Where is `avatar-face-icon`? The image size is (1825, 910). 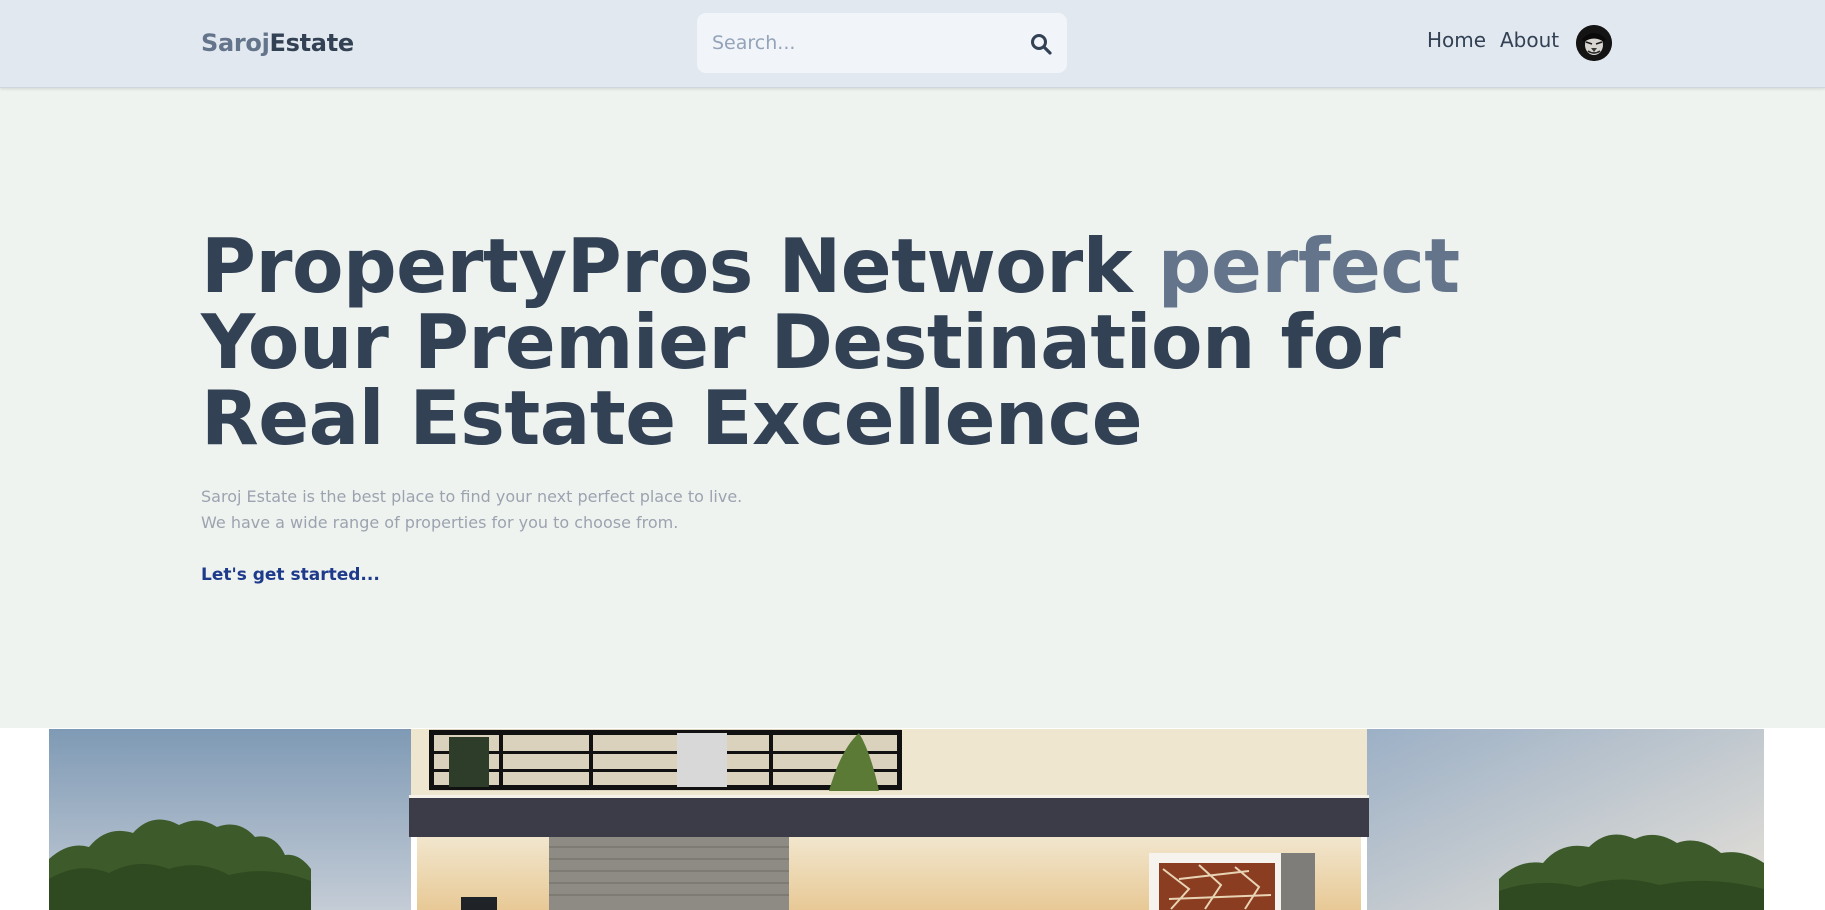 avatar-face-icon is located at coordinates (1594, 43).